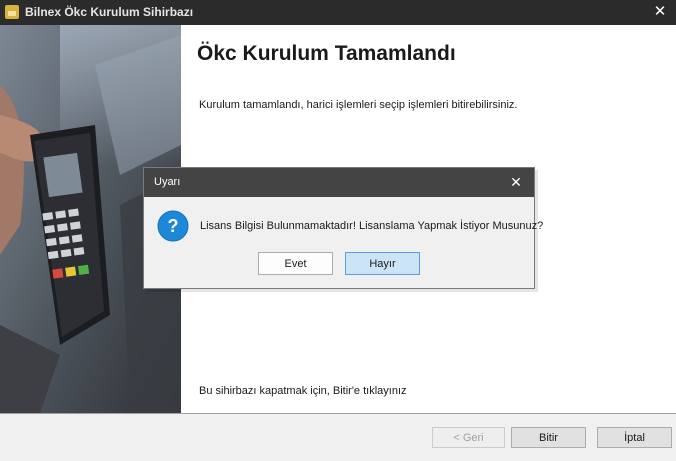  I want to click on back-button: < Geri, so click(468, 437).